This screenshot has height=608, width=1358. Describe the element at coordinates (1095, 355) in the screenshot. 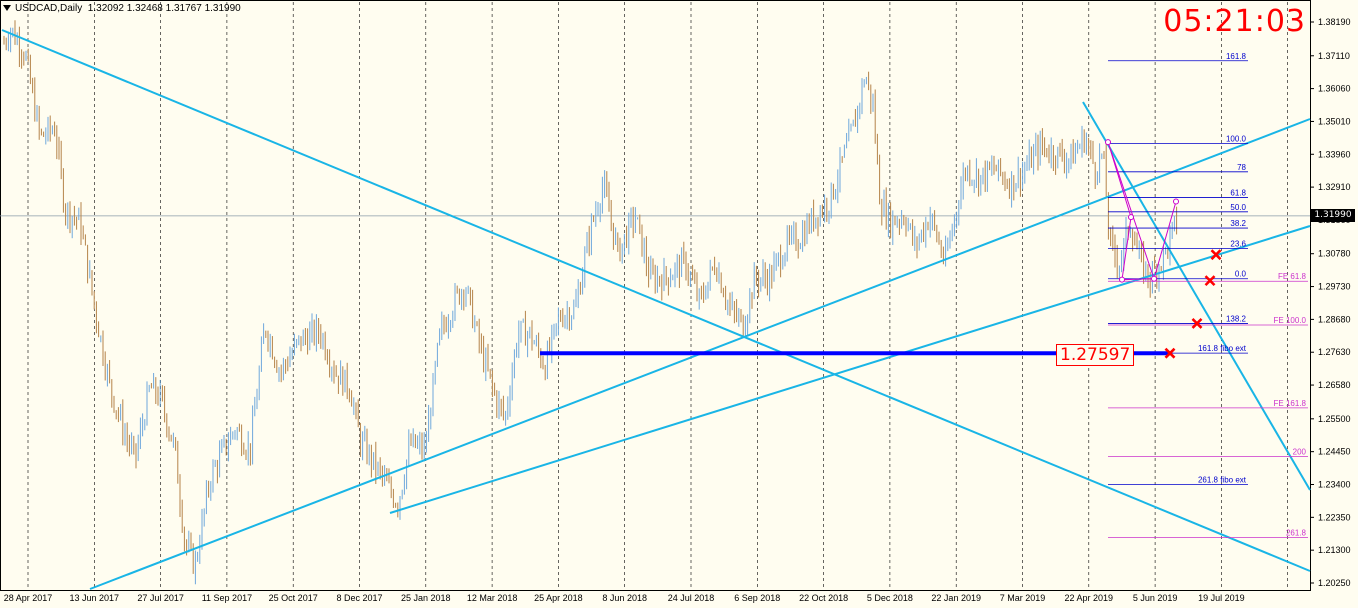

I see `target-price-label: 1.27597` at that location.